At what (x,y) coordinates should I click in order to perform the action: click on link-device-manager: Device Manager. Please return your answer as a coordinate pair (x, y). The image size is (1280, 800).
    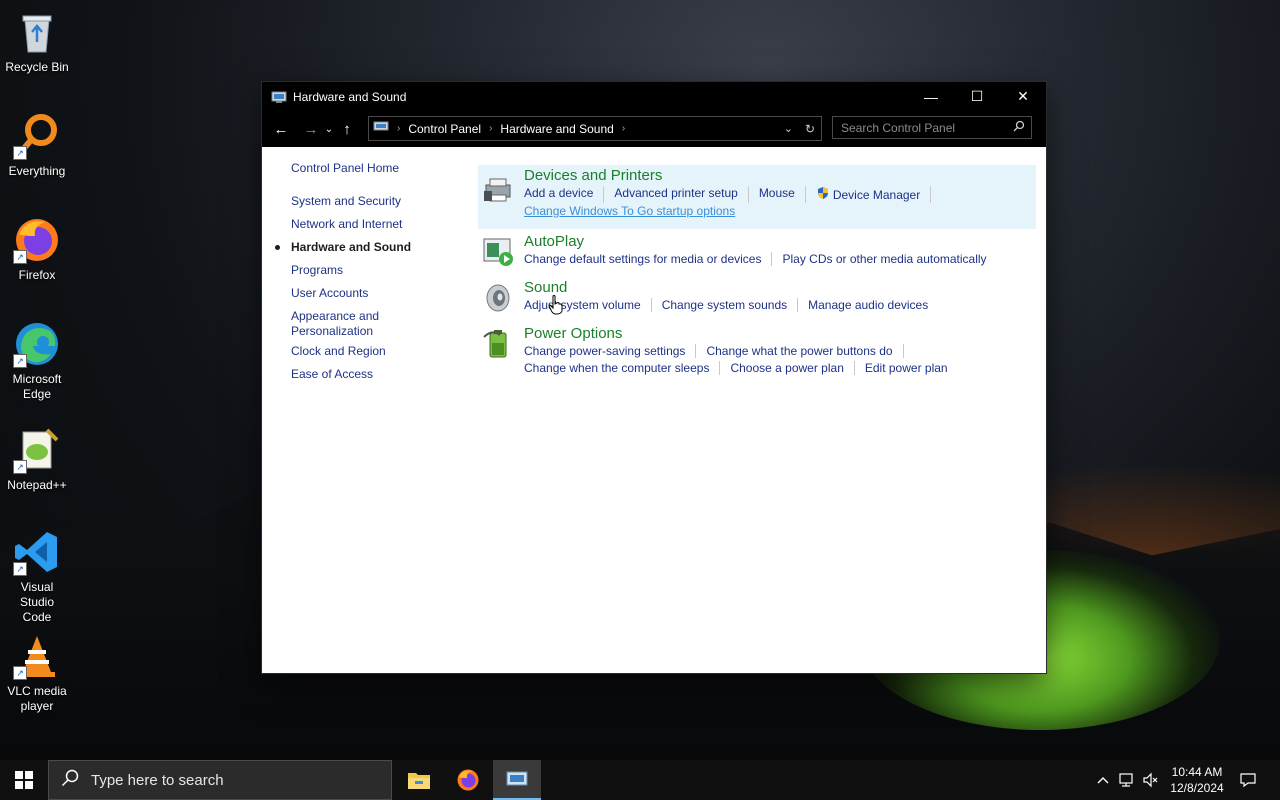
    Looking at the image, I should click on (867, 194).